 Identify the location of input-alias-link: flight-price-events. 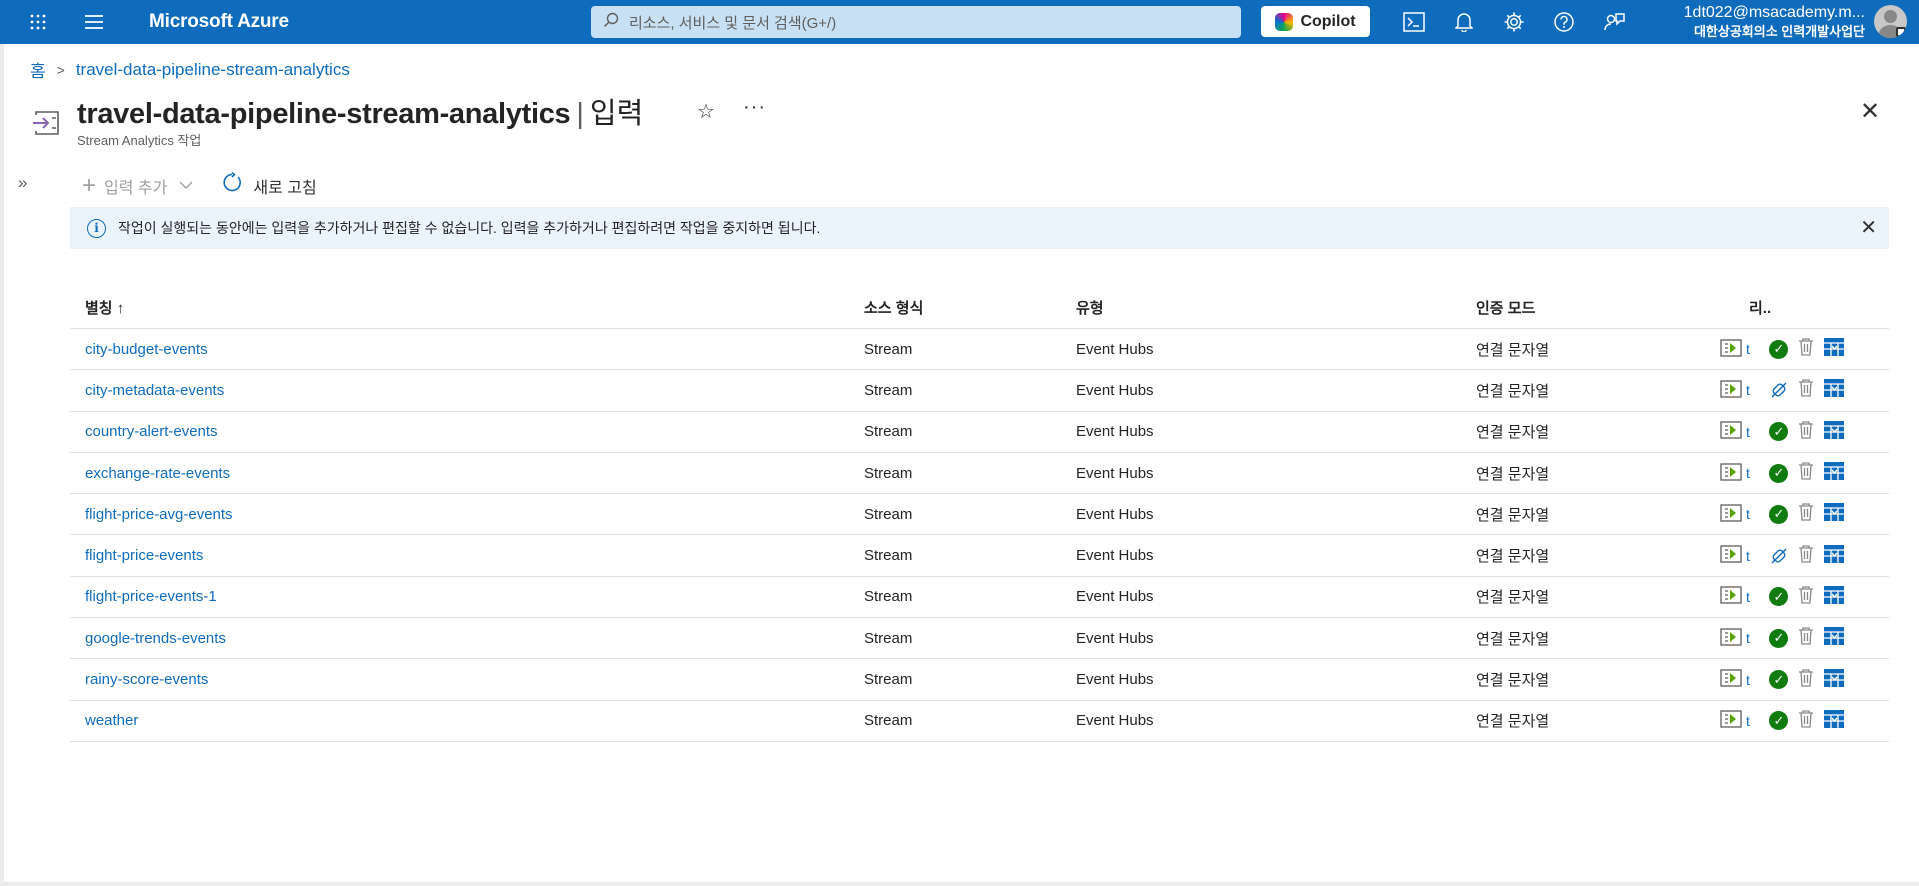
(144, 555).